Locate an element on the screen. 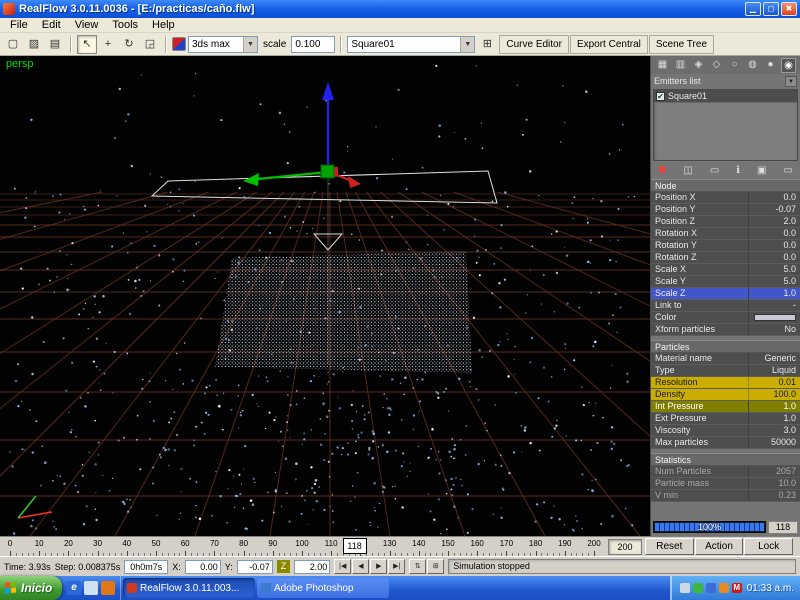 The image size is (800, 600). gizmo-color-icon is located at coordinates (179, 44).